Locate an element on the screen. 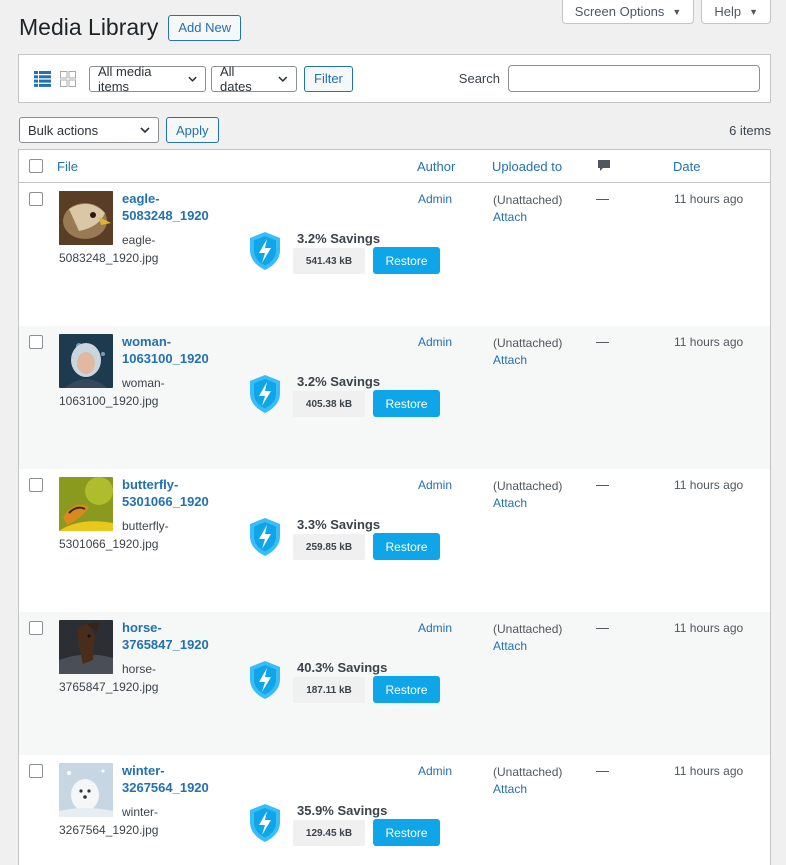 This screenshot has height=865, width=786. title-line-2: 1063100_1920 is located at coordinates (165, 358).